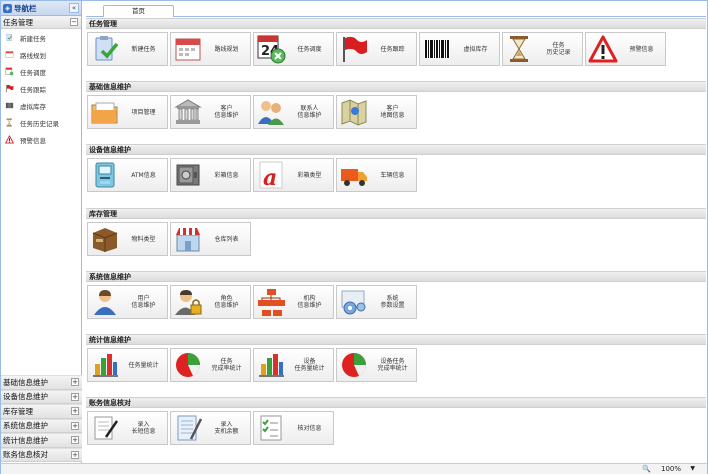  Describe the element at coordinates (354, 49) in the screenshot. I see `flag-icon` at that location.